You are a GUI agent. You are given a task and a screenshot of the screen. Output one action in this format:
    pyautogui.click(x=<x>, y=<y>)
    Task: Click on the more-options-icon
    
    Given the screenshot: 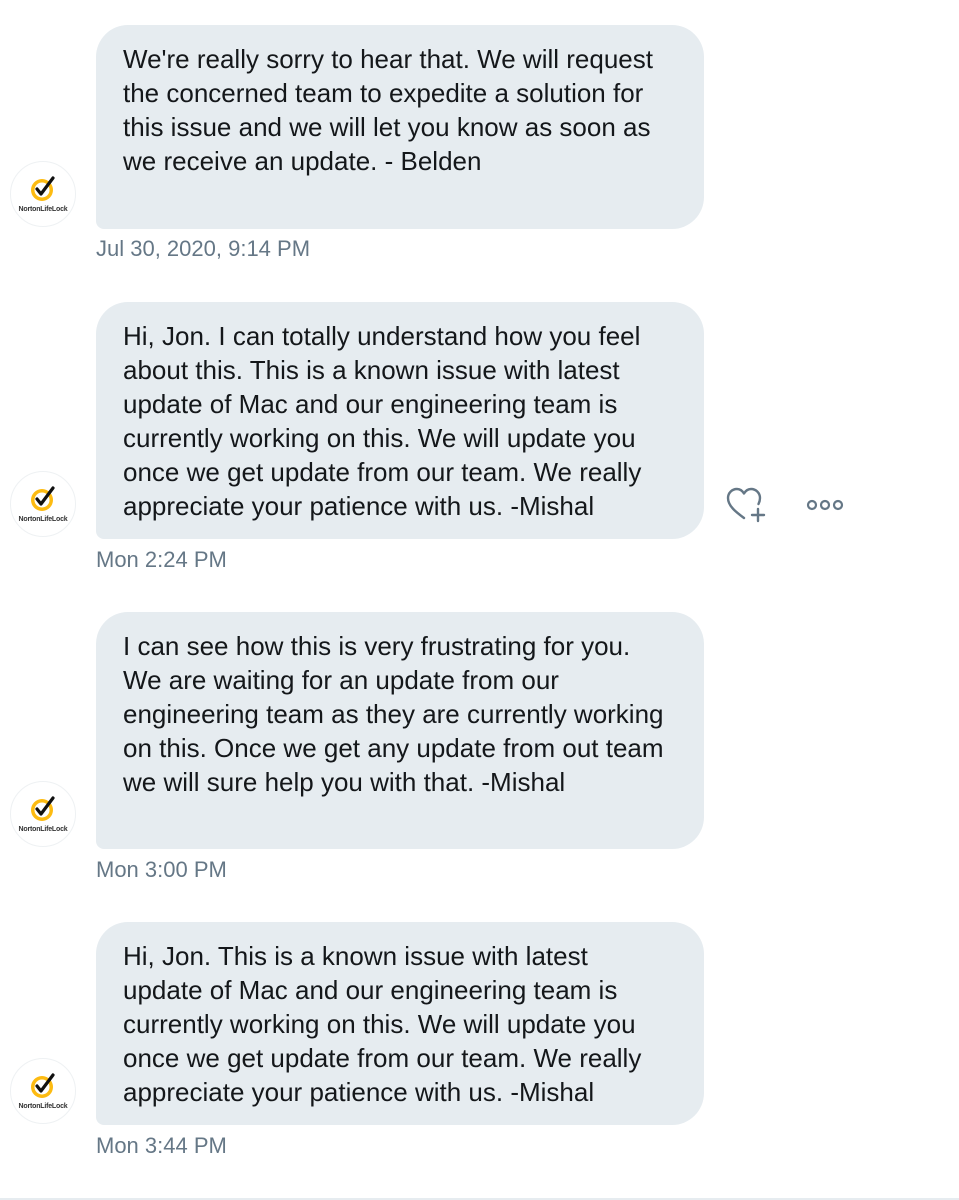 What is the action you would take?
    pyautogui.click(x=825, y=505)
    